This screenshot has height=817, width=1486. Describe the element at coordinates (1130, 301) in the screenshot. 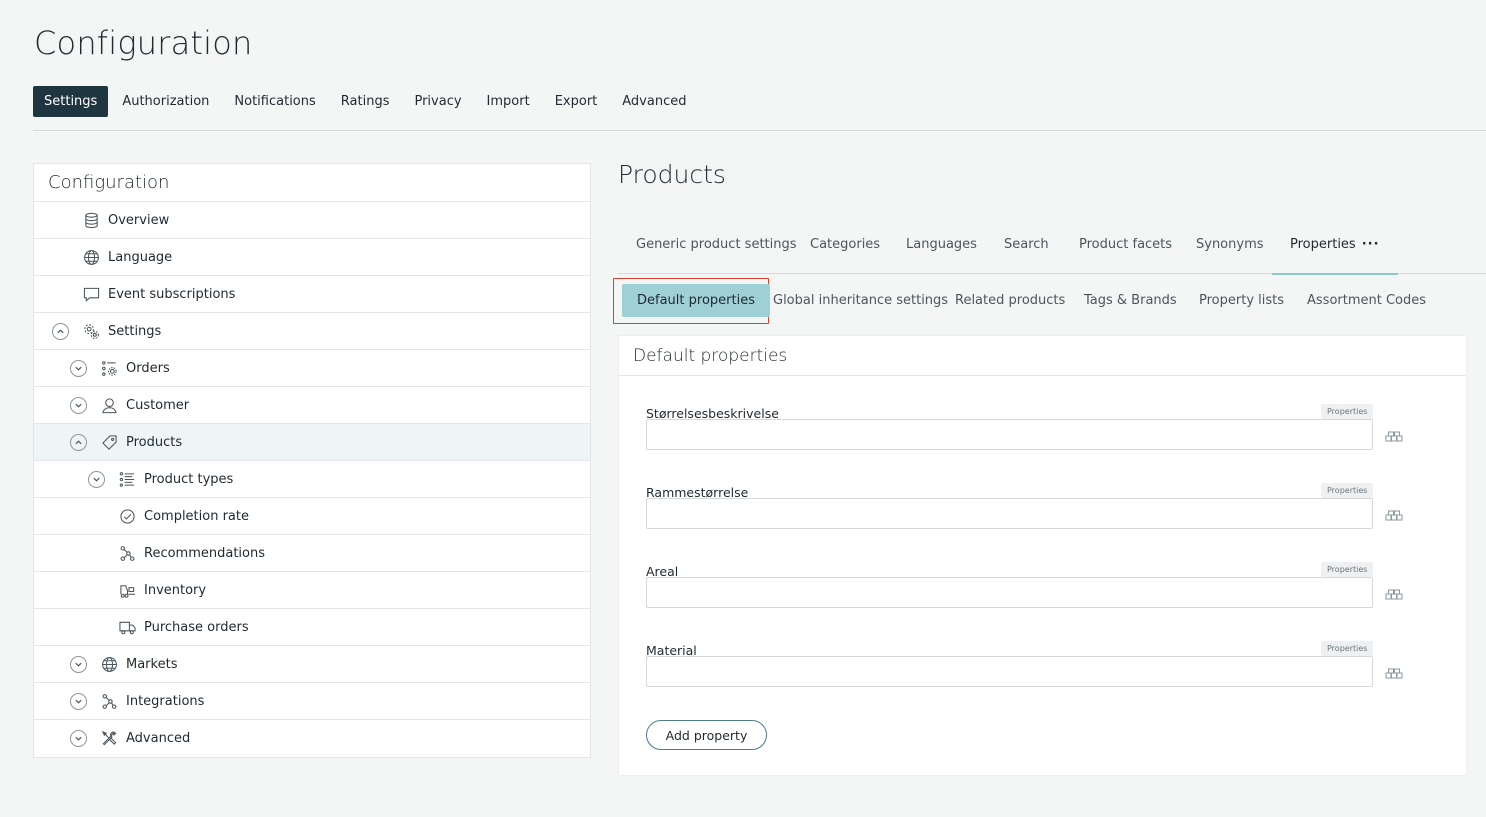

I see `subtab-tags-brands: Tags & Brands` at that location.